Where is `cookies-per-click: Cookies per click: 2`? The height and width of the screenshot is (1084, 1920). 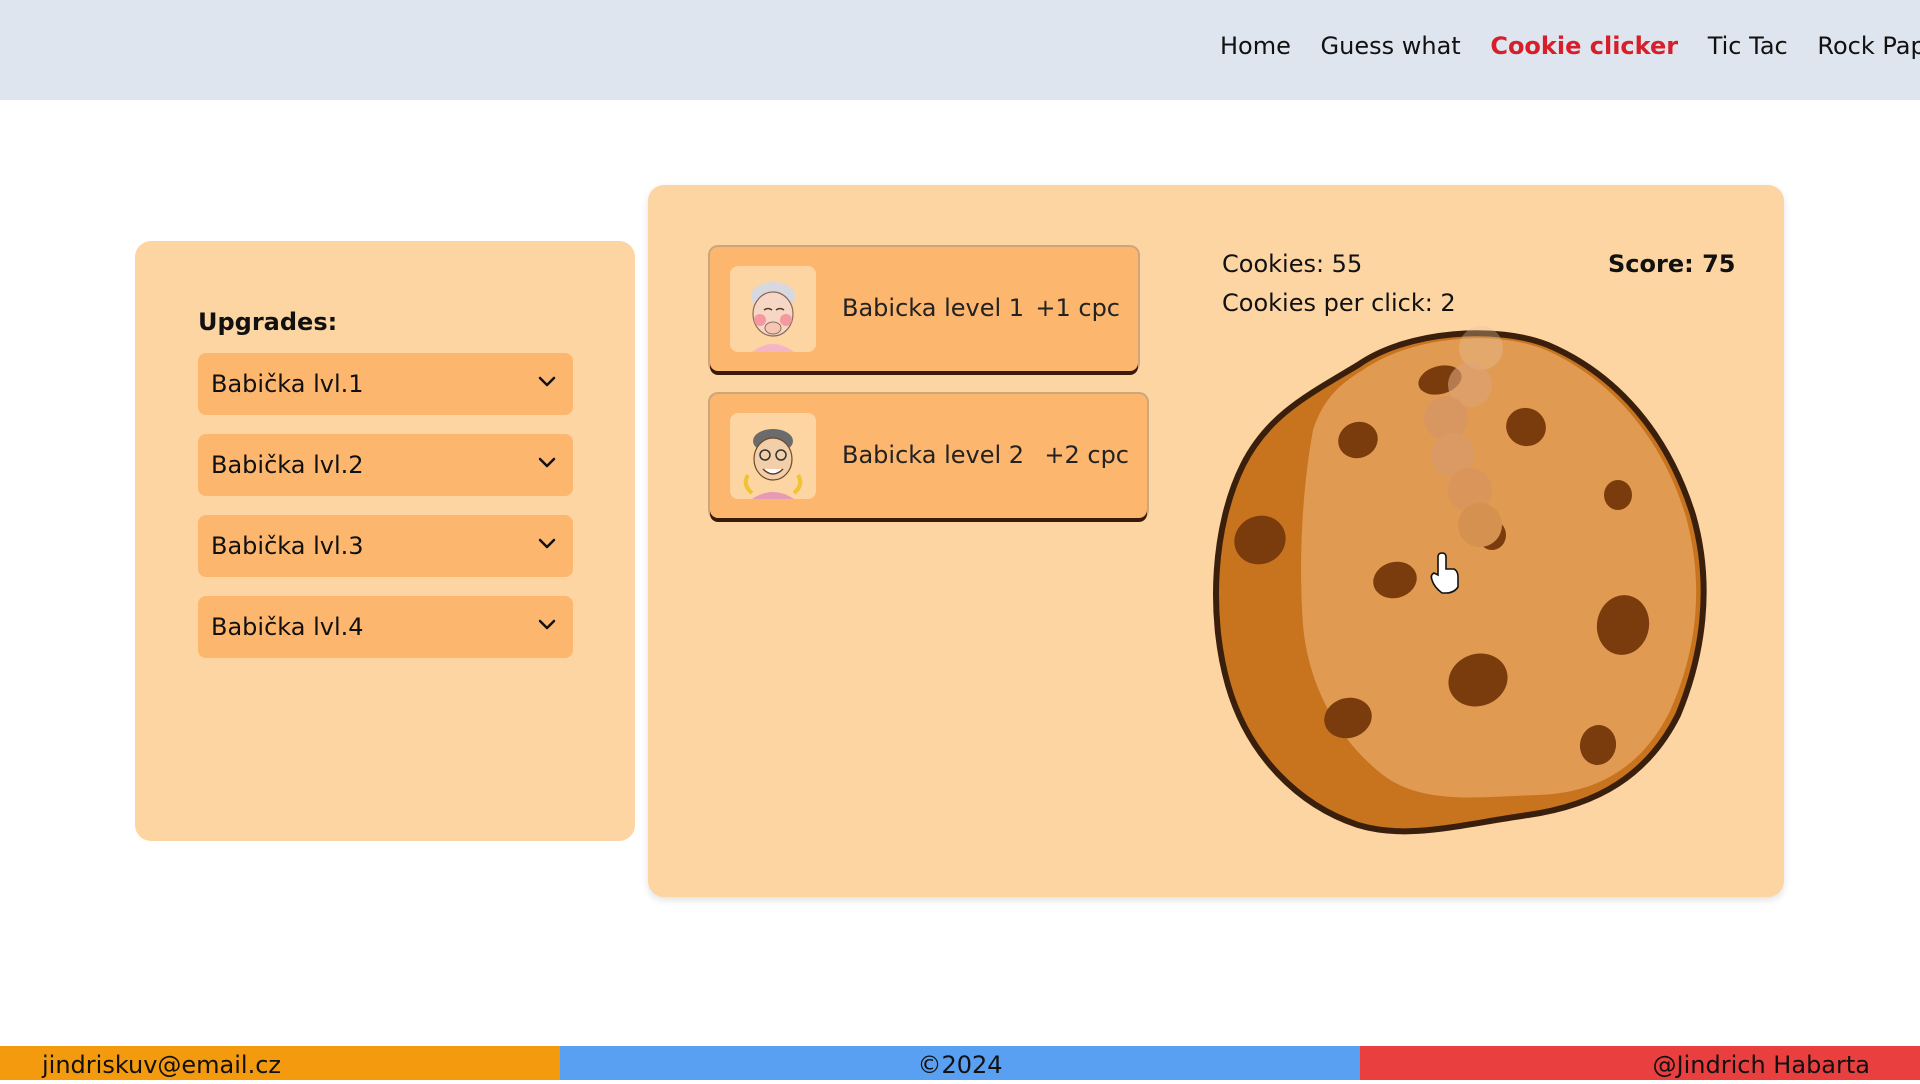 cookies-per-click: Cookies per click: 2 is located at coordinates (1339, 303).